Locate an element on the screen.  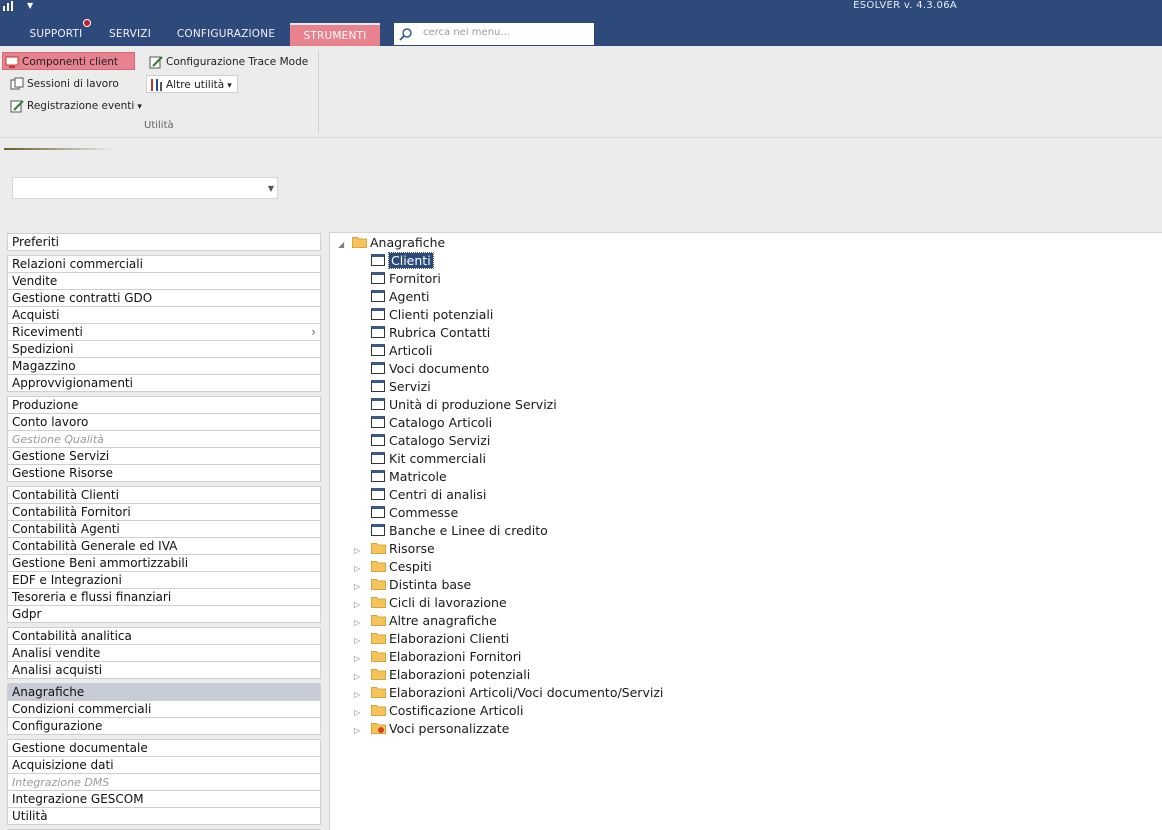
menu-item: Contabilità Agenti is located at coordinates (164, 529).